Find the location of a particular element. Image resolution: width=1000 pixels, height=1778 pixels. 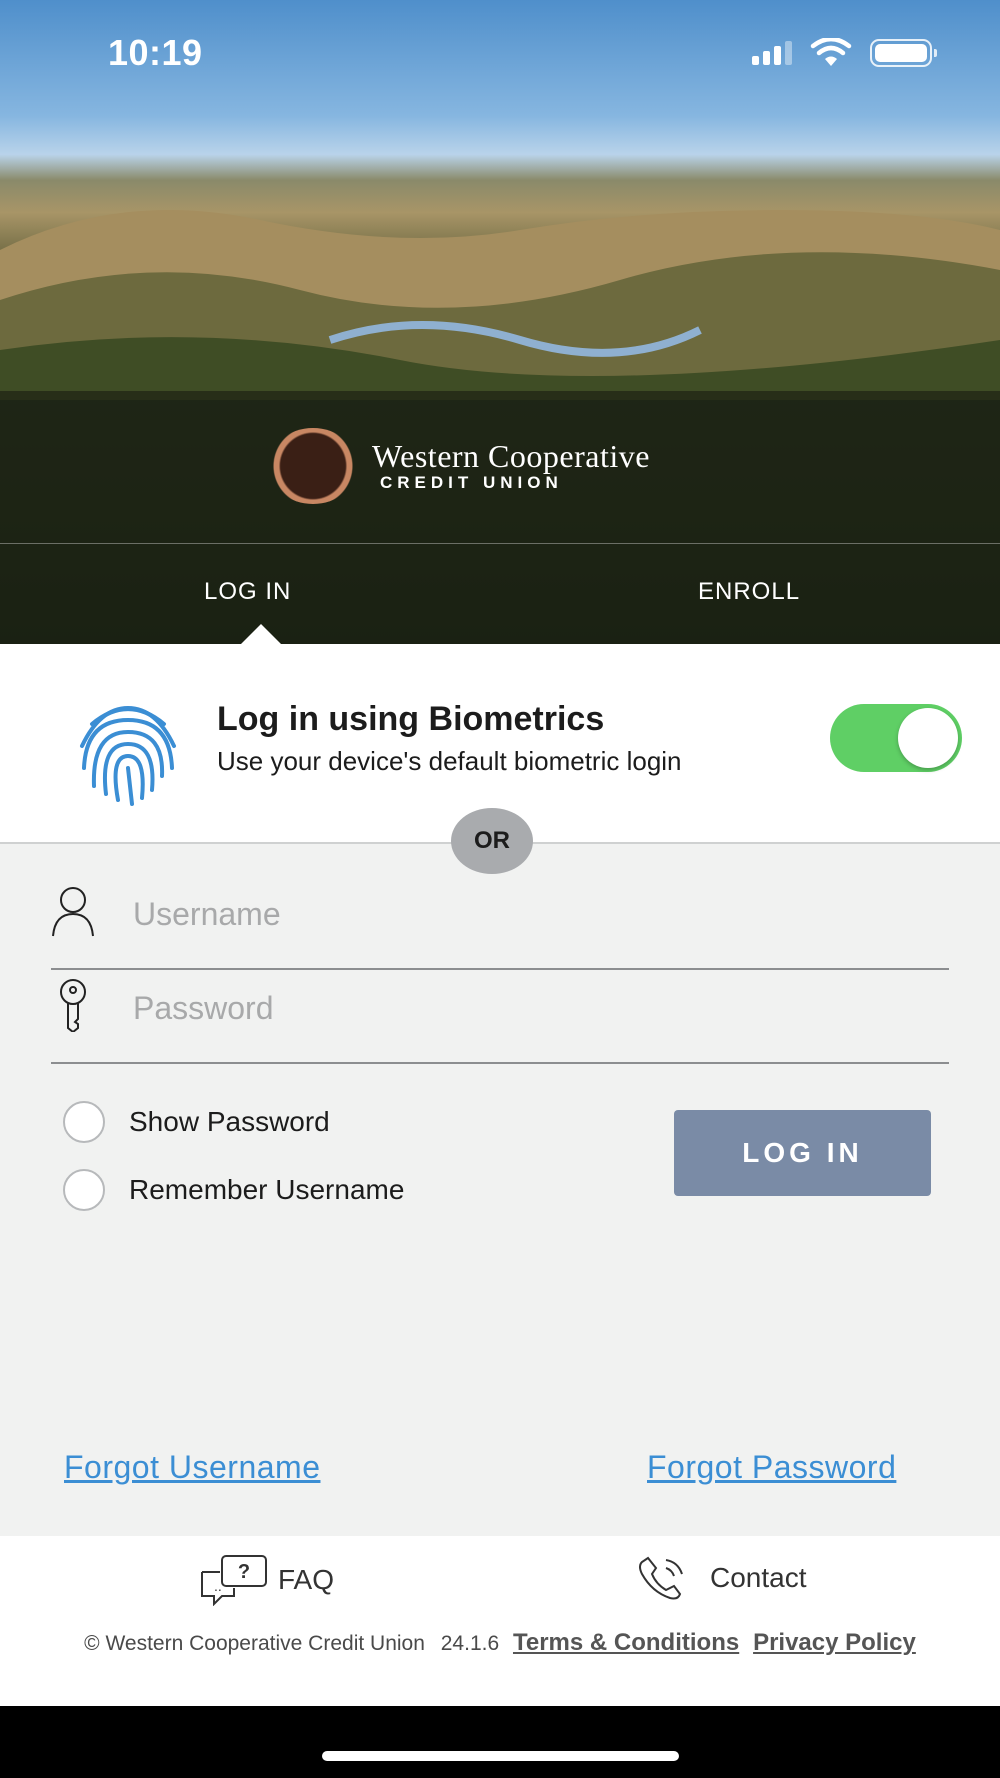

password-input is located at coordinates (533, 1008).